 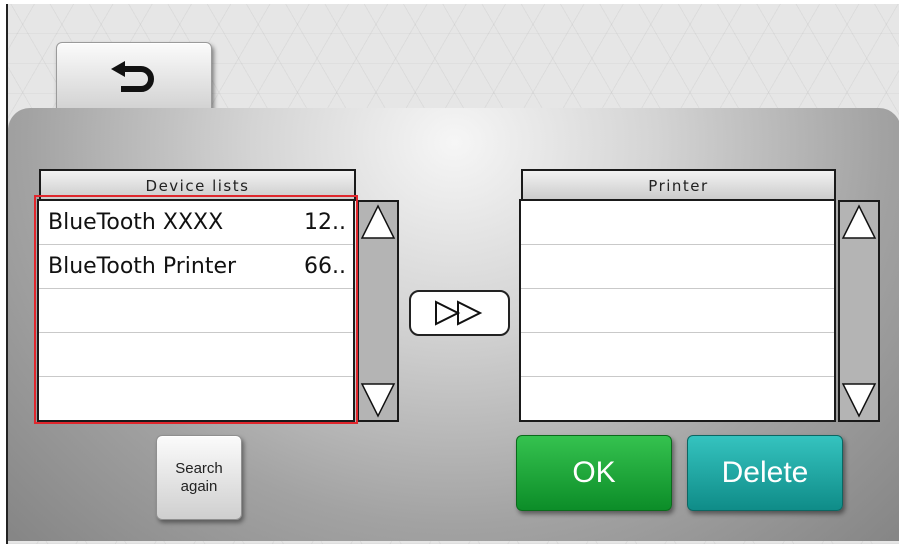 What do you see at coordinates (325, 222) in the screenshot?
I see `device-address: 12..` at bounding box center [325, 222].